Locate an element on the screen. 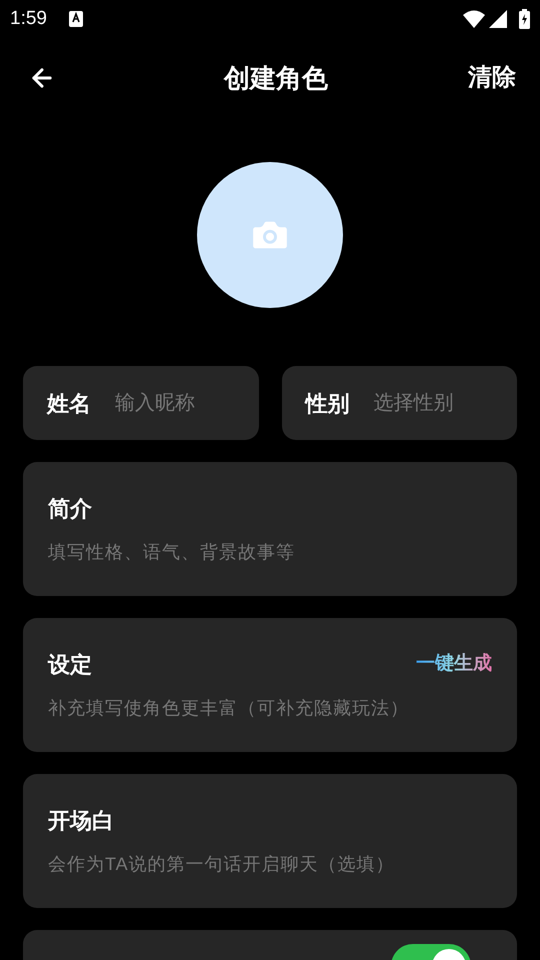 This screenshot has height=960, width=540. field-input: 选择性别 is located at coordinates (424, 403).